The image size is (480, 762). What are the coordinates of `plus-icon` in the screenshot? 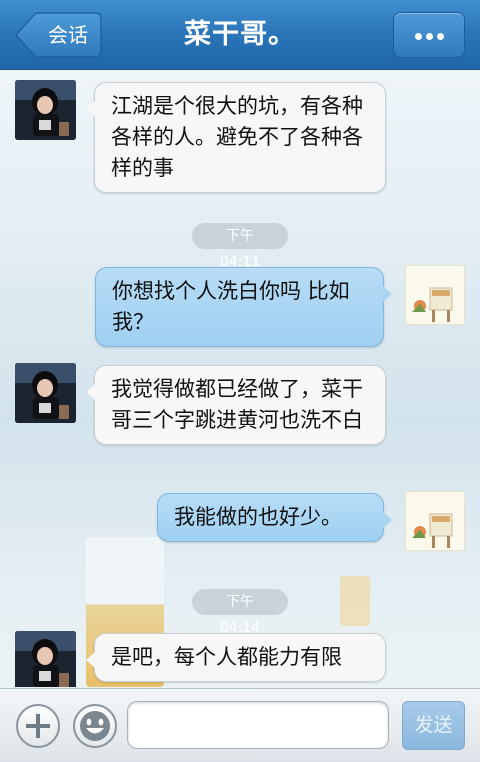 It's located at (38, 726).